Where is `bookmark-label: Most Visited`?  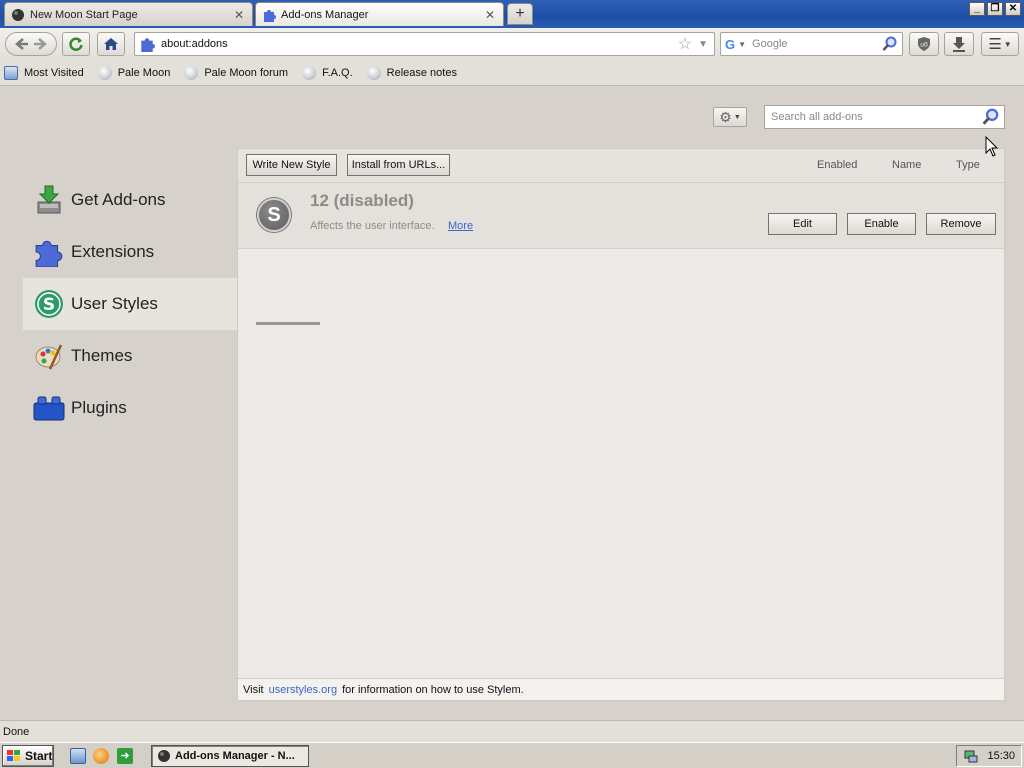 bookmark-label: Most Visited is located at coordinates (54, 72).